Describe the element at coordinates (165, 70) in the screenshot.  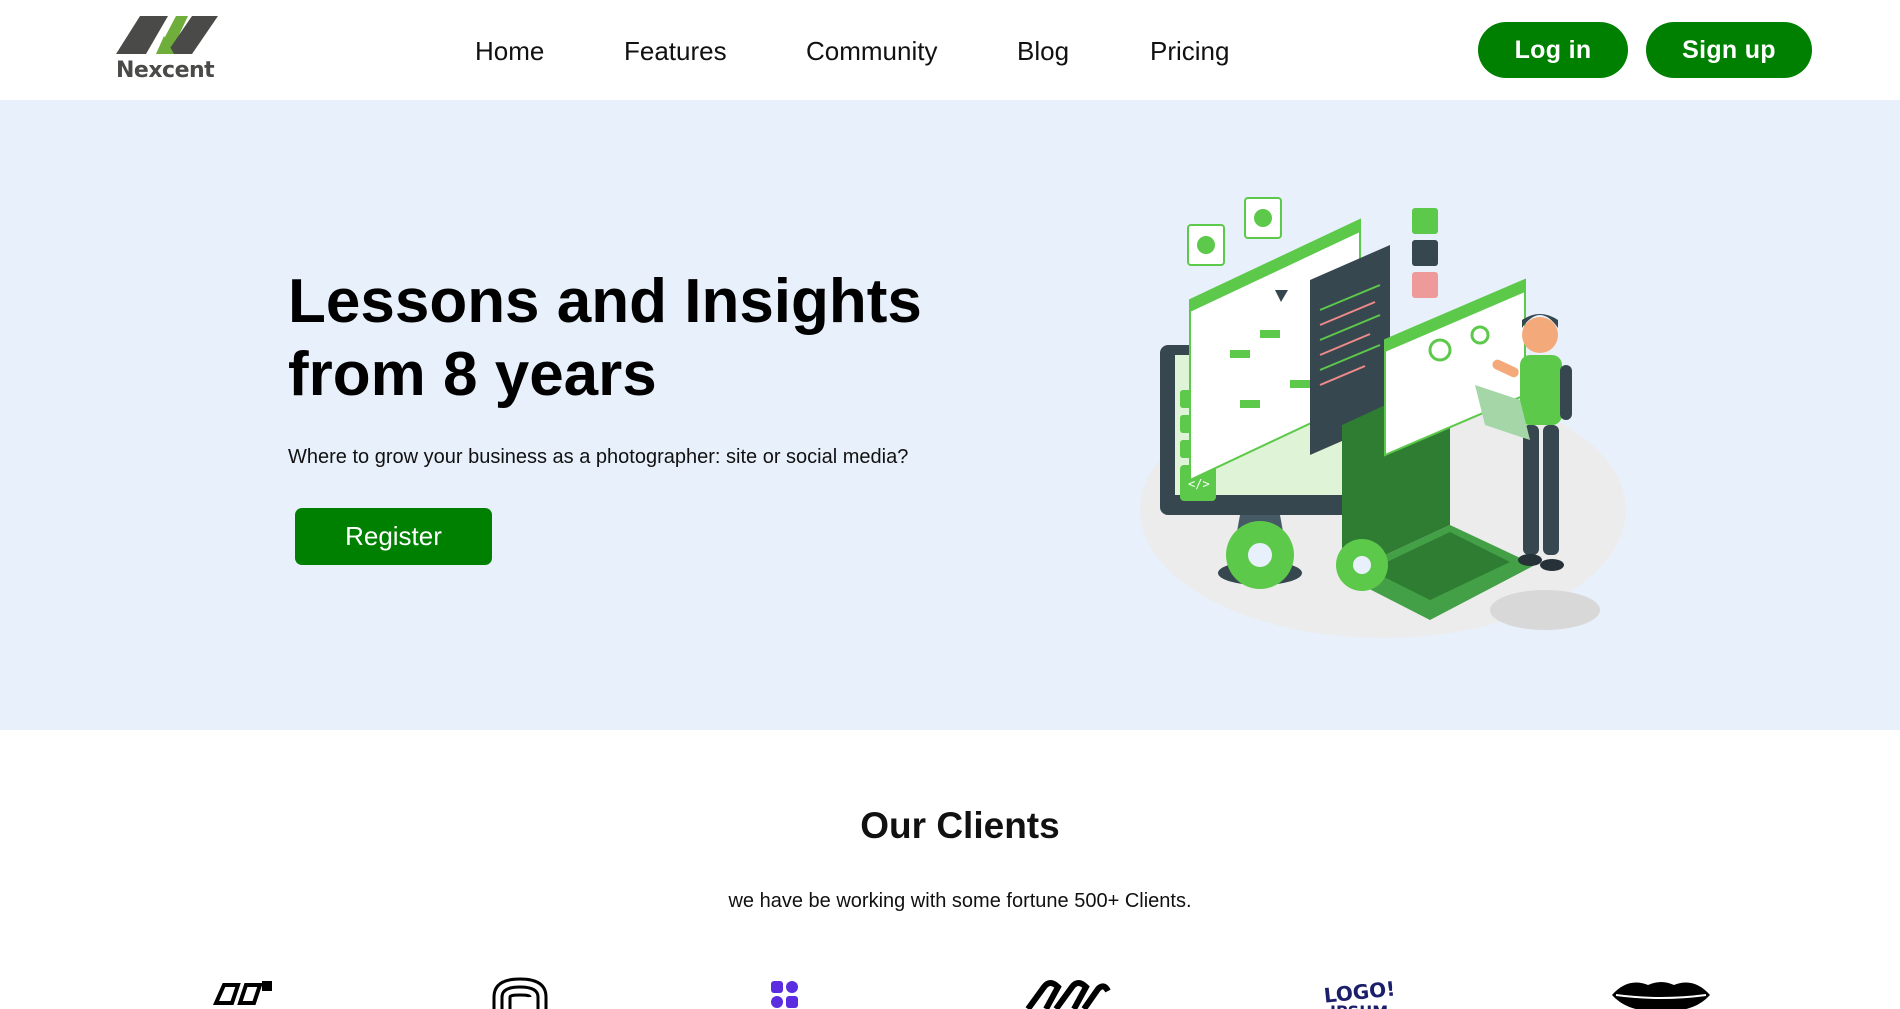
I see `logo-wordmark: Nexcent` at that location.